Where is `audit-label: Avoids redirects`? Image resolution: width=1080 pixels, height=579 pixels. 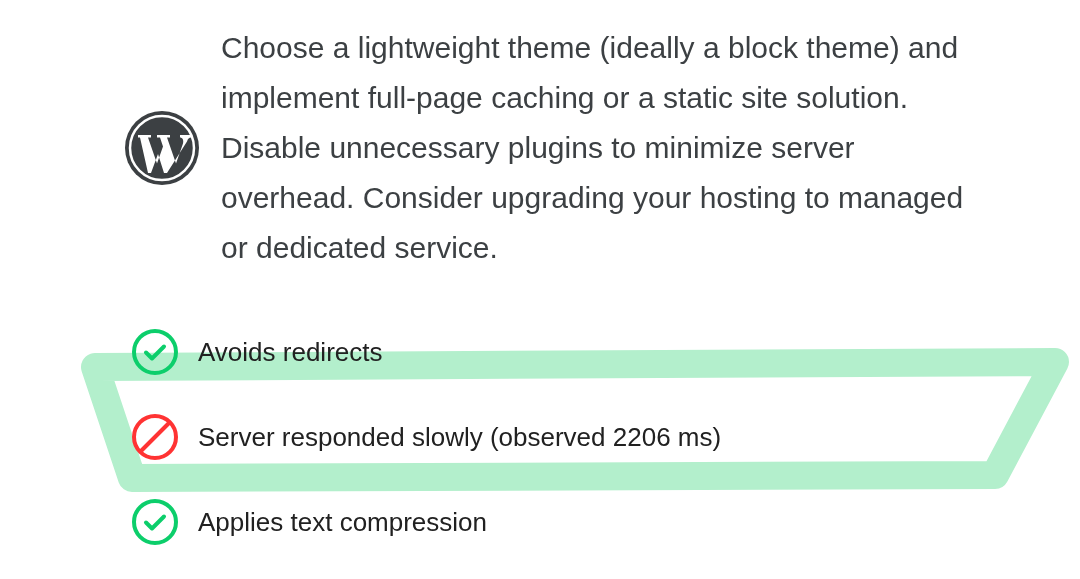 audit-label: Avoids redirects is located at coordinates (290, 352).